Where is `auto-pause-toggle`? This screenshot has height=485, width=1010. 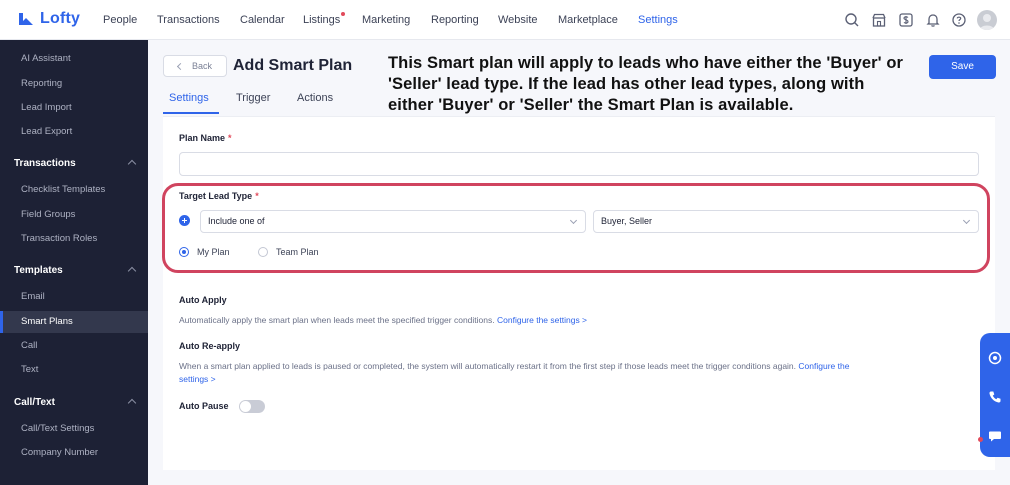
auto-pause-toggle is located at coordinates (252, 406).